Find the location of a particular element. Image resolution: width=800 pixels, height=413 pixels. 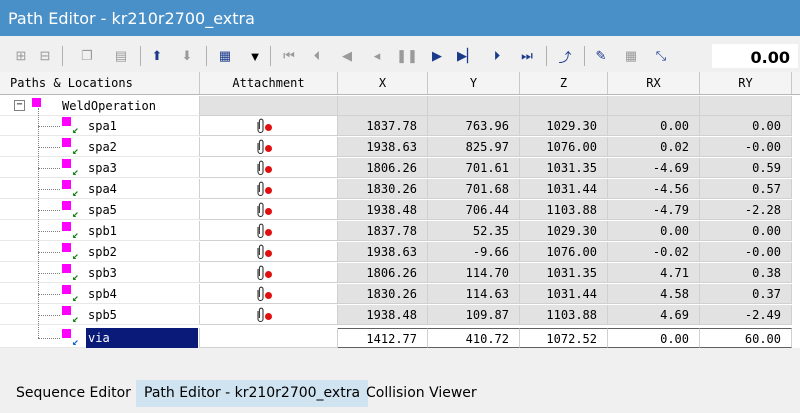

location-name: spa5 is located at coordinates (102, 210).